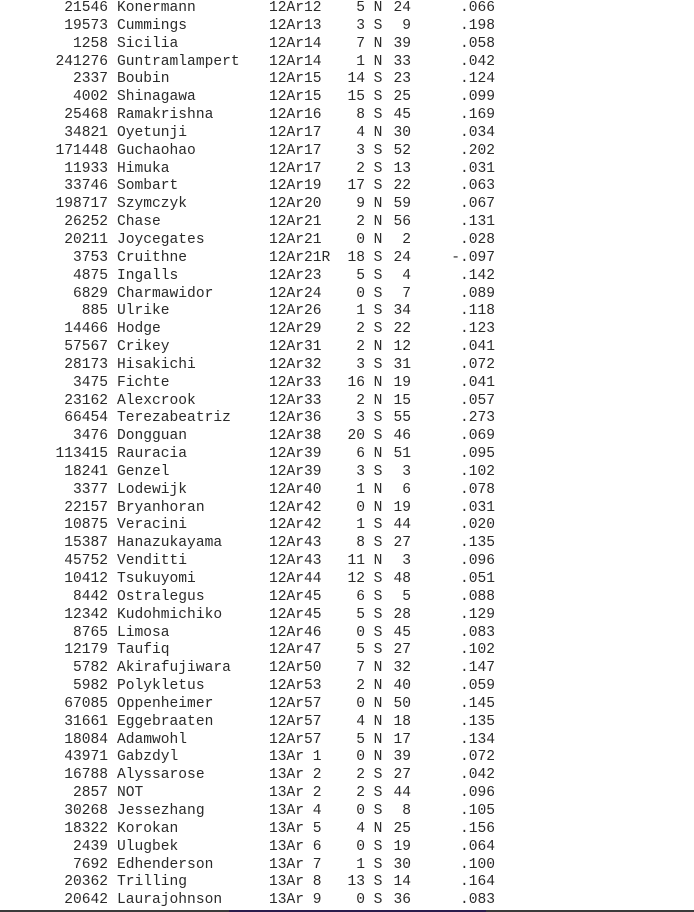 Image resolution: width=694 pixels, height=912 pixels. I want to click on zodiac-position: 12Ar21R, so click(300, 257).